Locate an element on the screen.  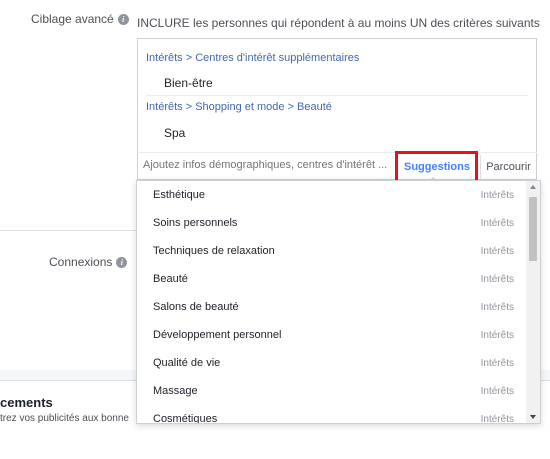
criteria-item-2: Spa is located at coordinates (174, 133).